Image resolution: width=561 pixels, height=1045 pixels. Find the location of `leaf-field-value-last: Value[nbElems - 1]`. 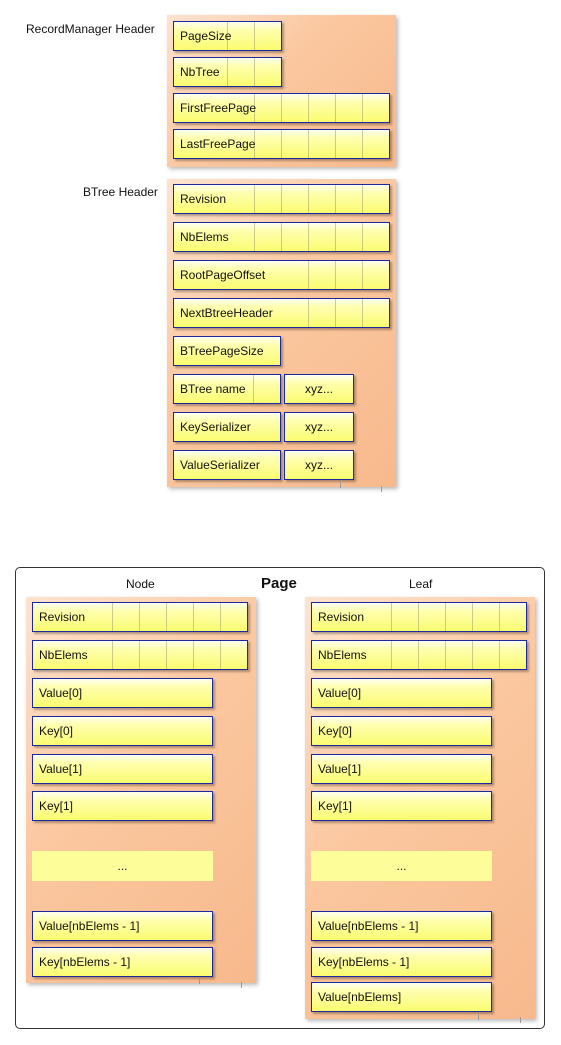

leaf-field-value-last: Value[nbElems - 1] is located at coordinates (401, 926).